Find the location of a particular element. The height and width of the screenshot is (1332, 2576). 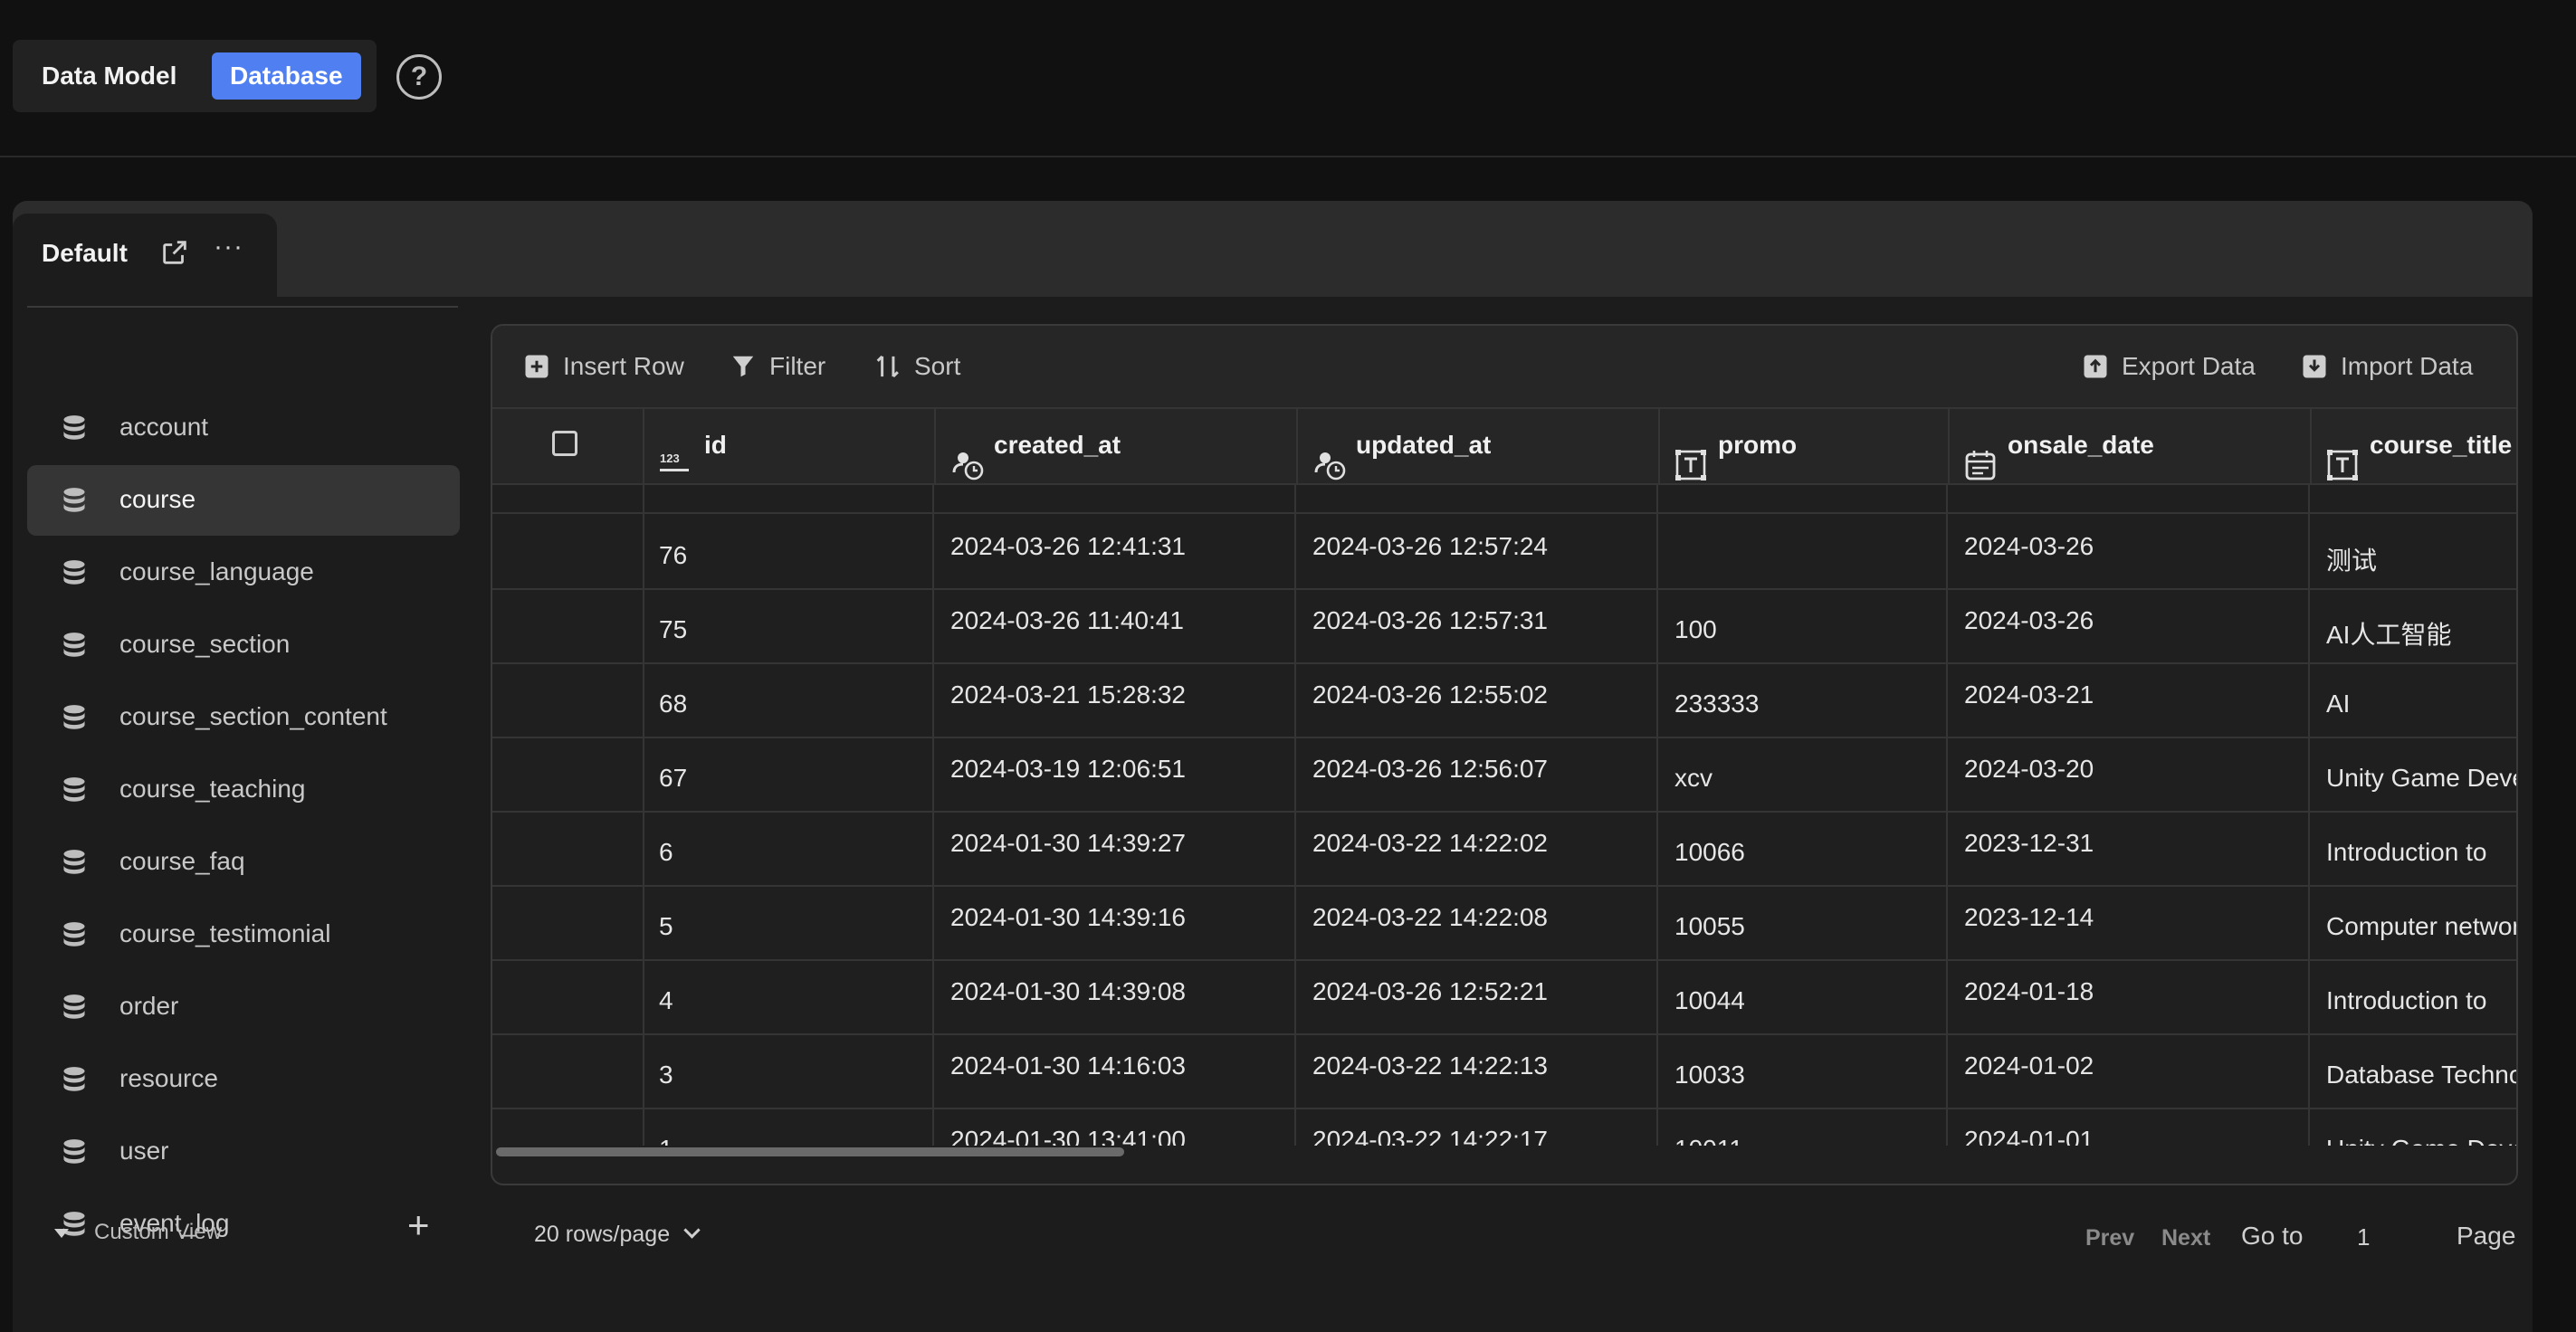

table-cell-updated-at: 2024-03-22 14:22:13 is located at coordinates (1477, 1070).